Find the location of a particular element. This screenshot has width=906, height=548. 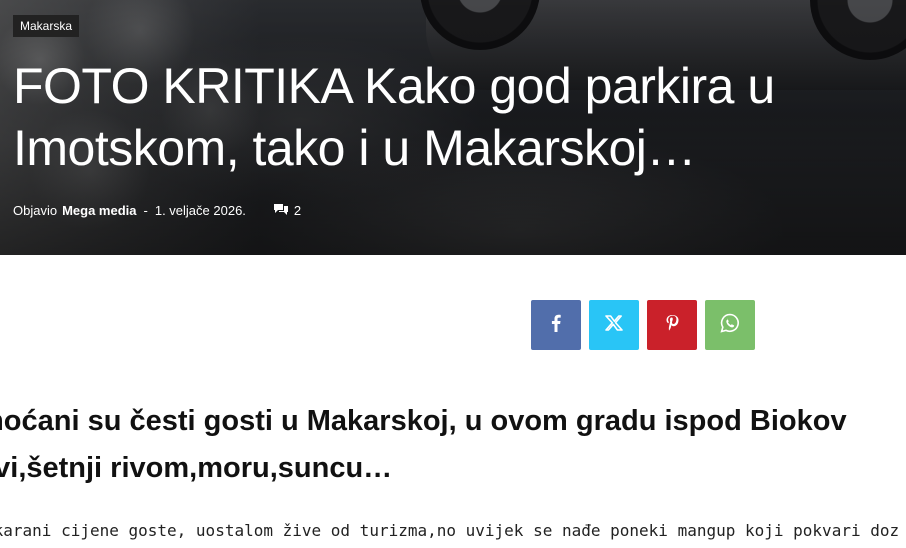

facebook-share-button is located at coordinates (556, 325).